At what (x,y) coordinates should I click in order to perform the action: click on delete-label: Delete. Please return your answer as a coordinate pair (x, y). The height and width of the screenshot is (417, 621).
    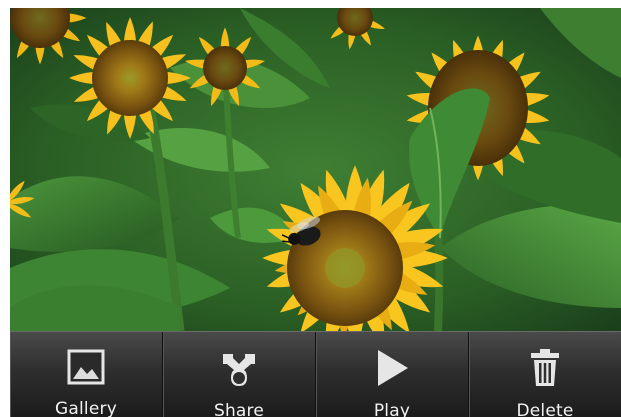
    Looking at the image, I should click on (545, 409).